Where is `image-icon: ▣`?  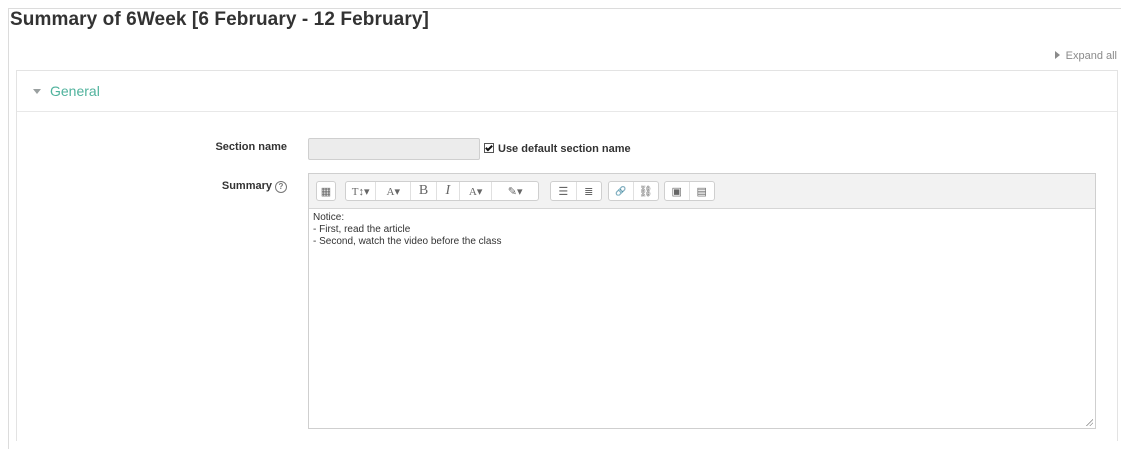 image-icon: ▣ is located at coordinates (677, 191).